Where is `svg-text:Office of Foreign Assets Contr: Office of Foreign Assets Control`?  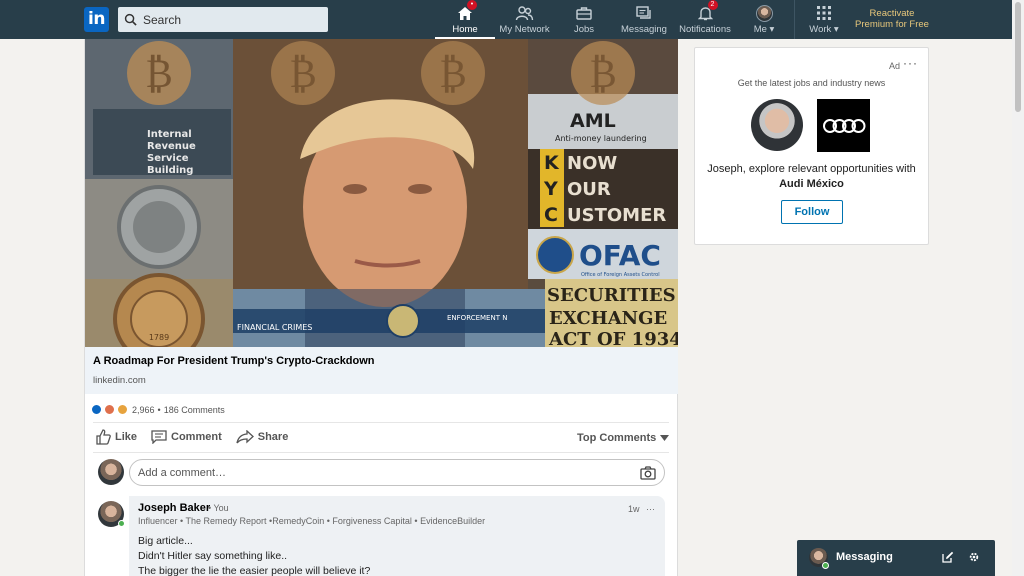
svg-text:Office of Foreign Assets Contr: Office of Foreign Assets Control is located at coordinates (620, 275).